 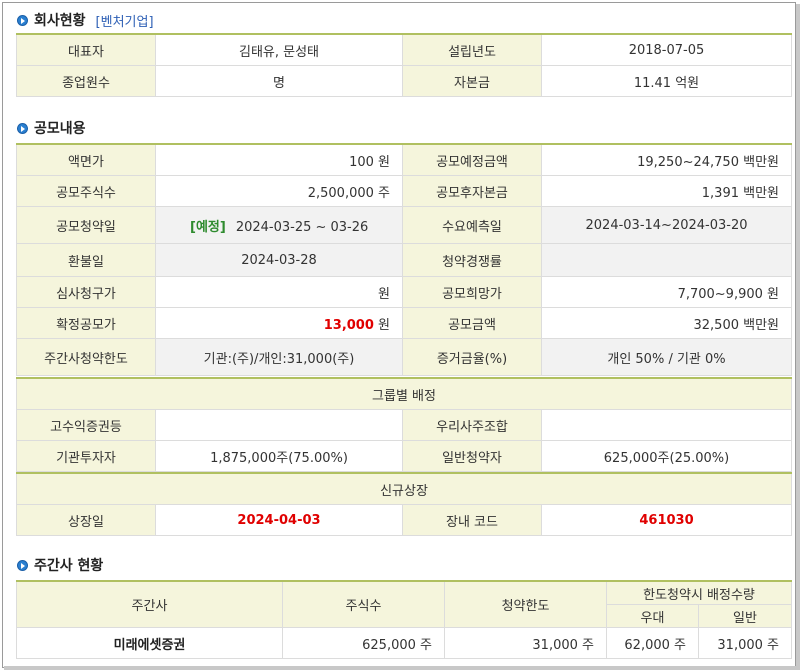 I want to click on limit-value: 기관:(주)/개인:31,000(주), so click(x=279, y=357).